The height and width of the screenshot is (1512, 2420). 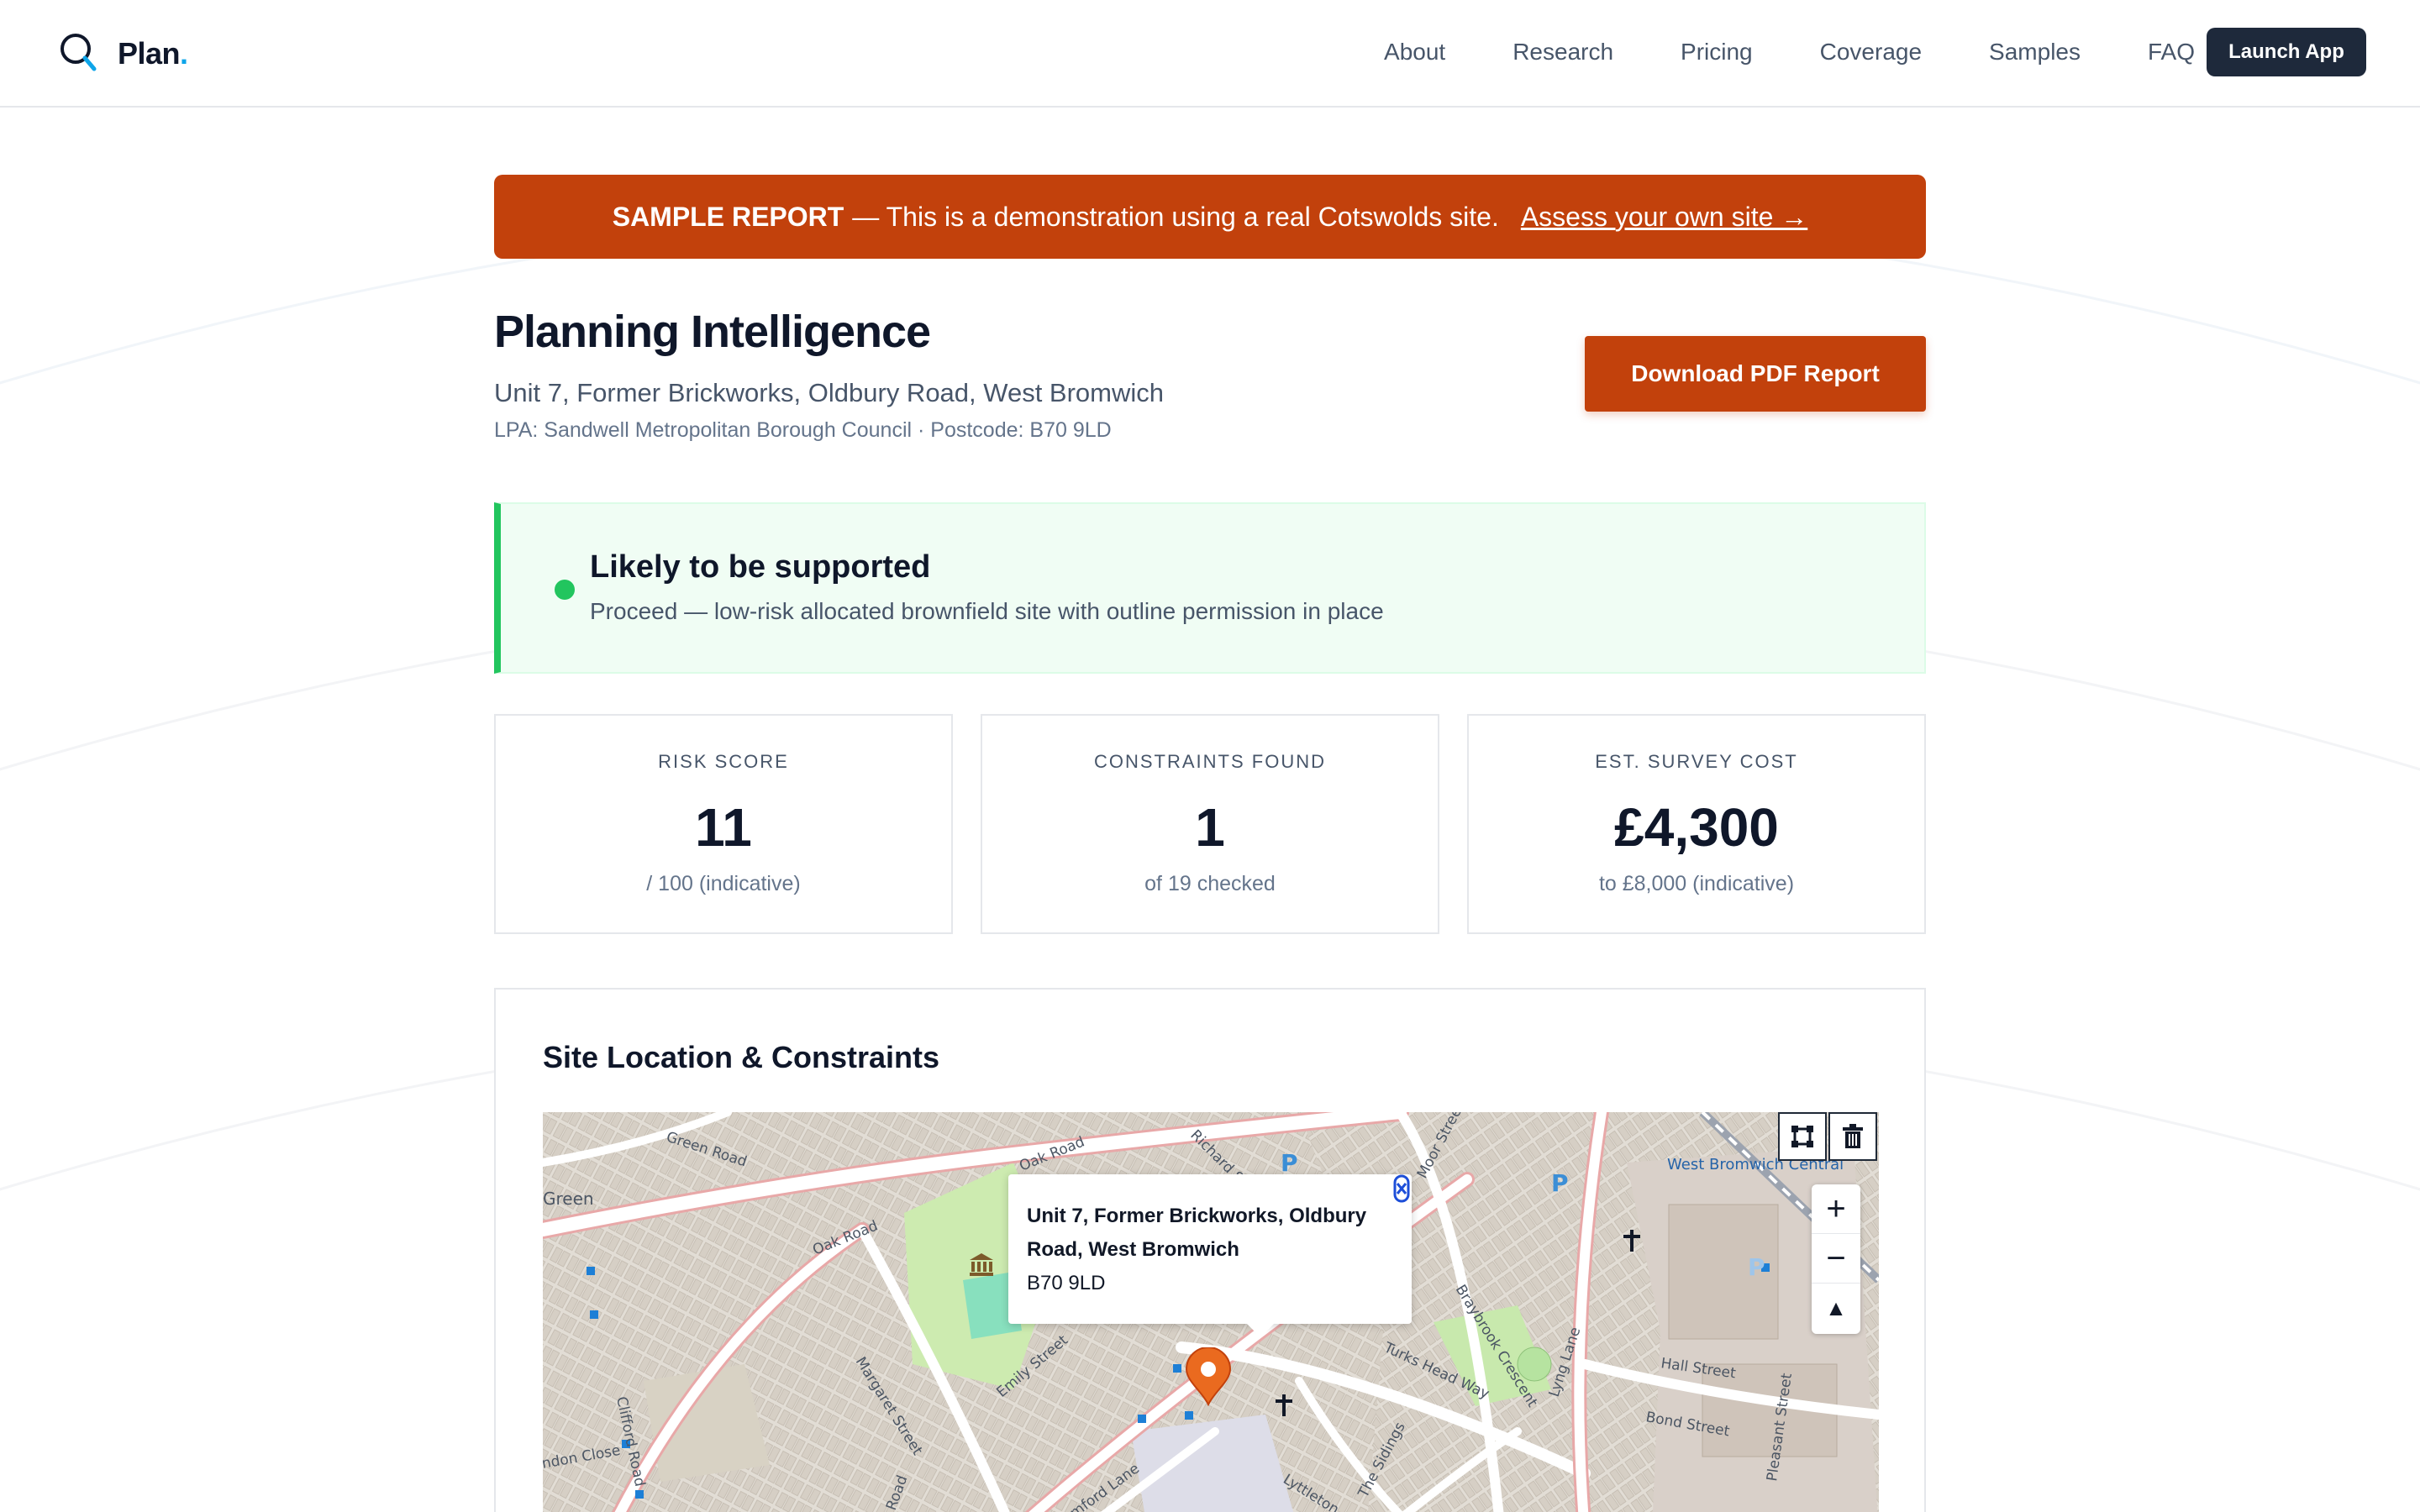 I want to click on polygon-icon, so click(x=1802, y=1136).